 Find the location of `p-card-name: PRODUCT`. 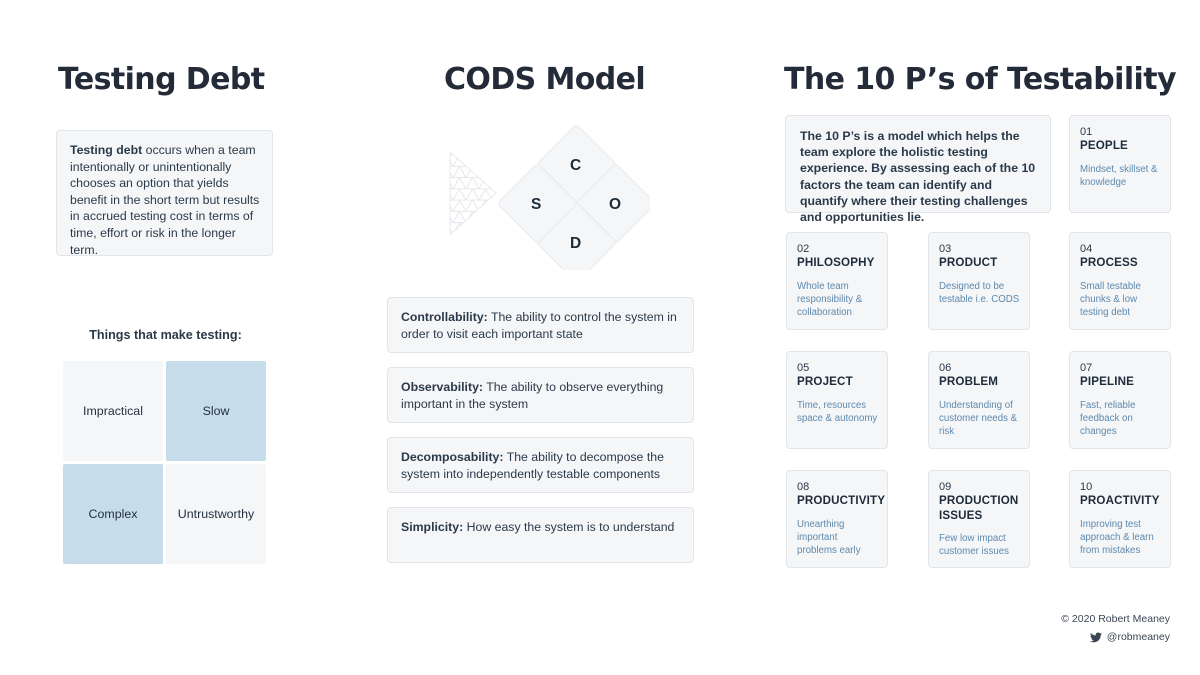

p-card-name: PRODUCT is located at coordinates (968, 262).